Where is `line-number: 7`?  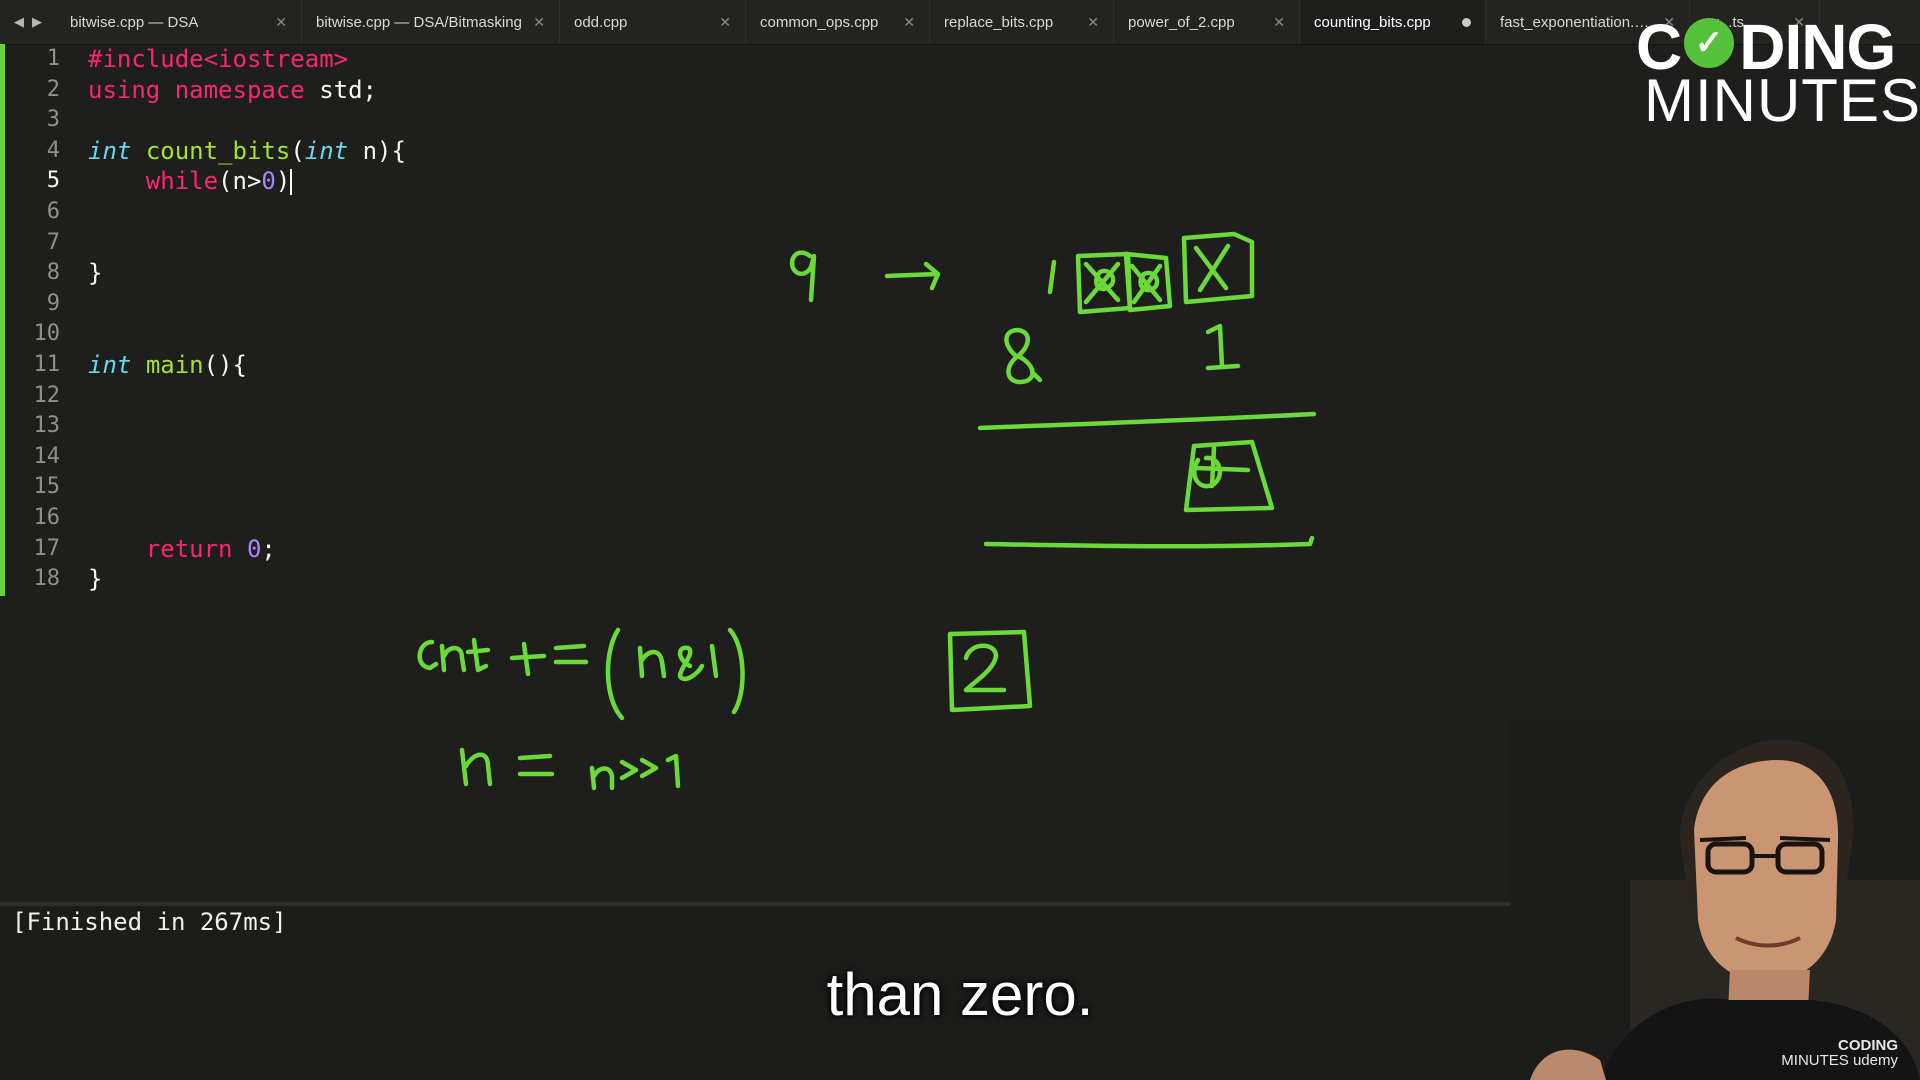
line-number: 7 is located at coordinates (53, 242).